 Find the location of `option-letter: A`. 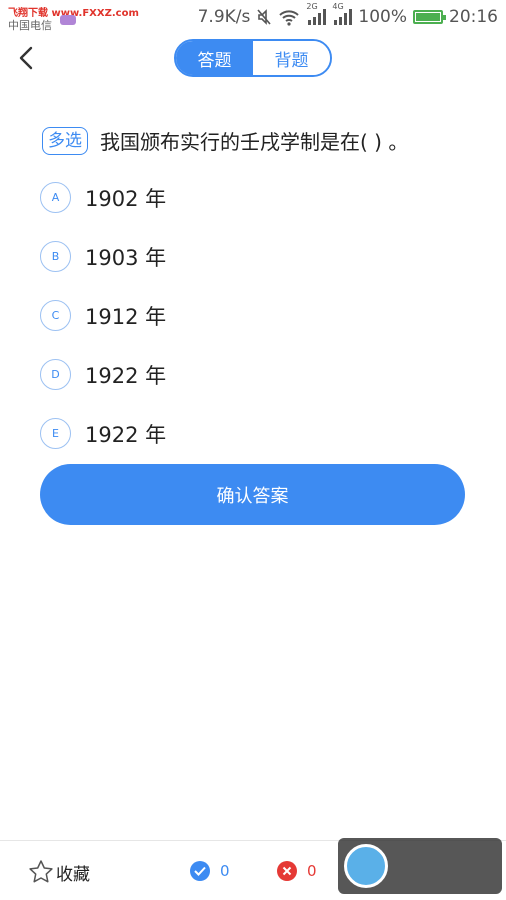

option-letter: A is located at coordinates (55, 197).